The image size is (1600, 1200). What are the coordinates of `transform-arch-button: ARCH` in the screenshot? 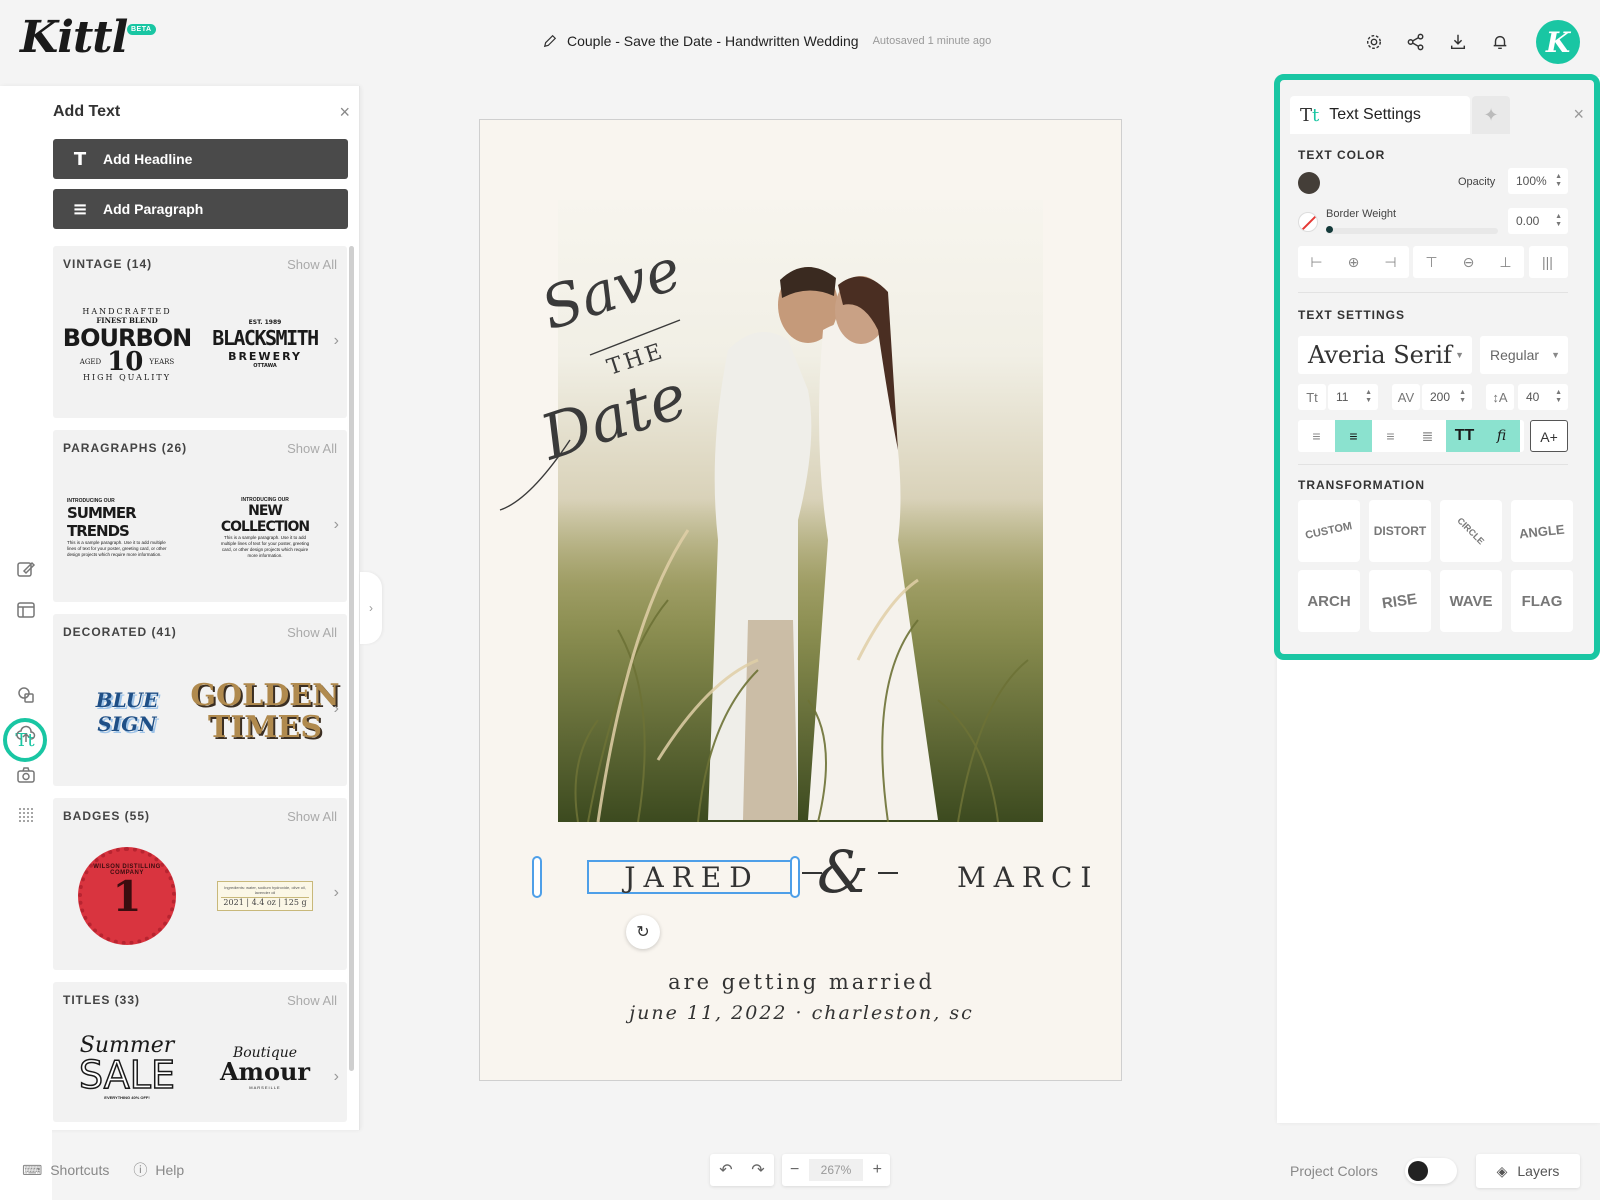 It's located at (1329, 601).